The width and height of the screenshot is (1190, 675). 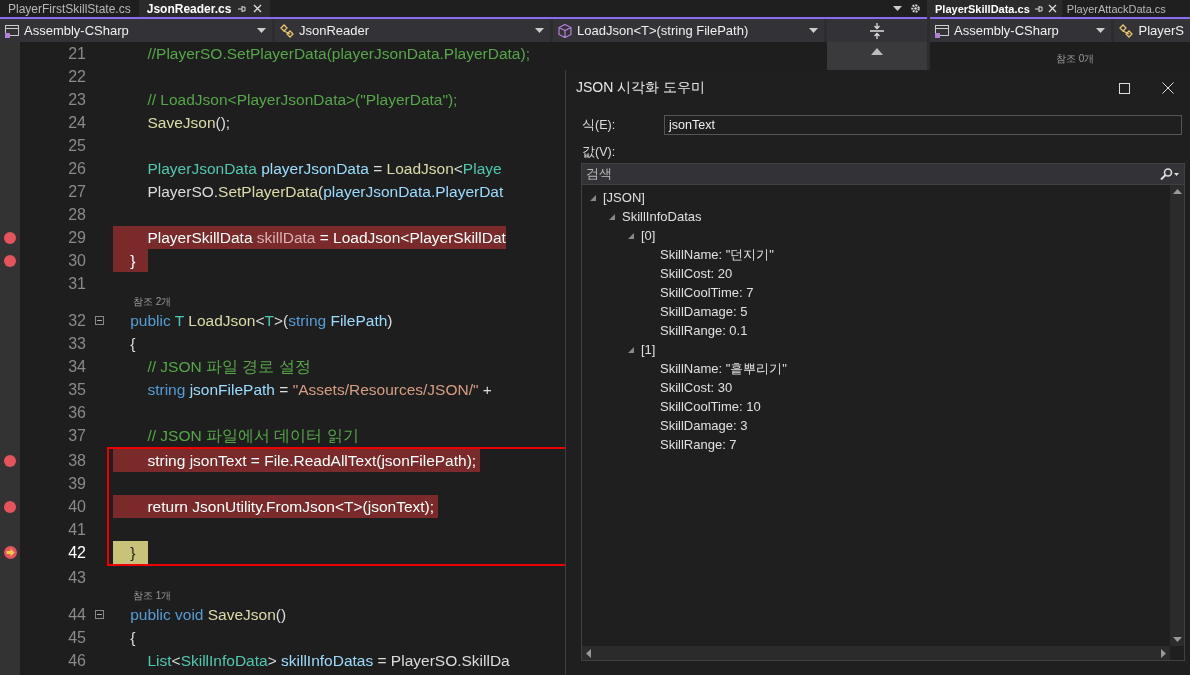 What do you see at coordinates (707, 292) in the screenshot?
I see `tree-item: SkillCoolTime: 7` at bounding box center [707, 292].